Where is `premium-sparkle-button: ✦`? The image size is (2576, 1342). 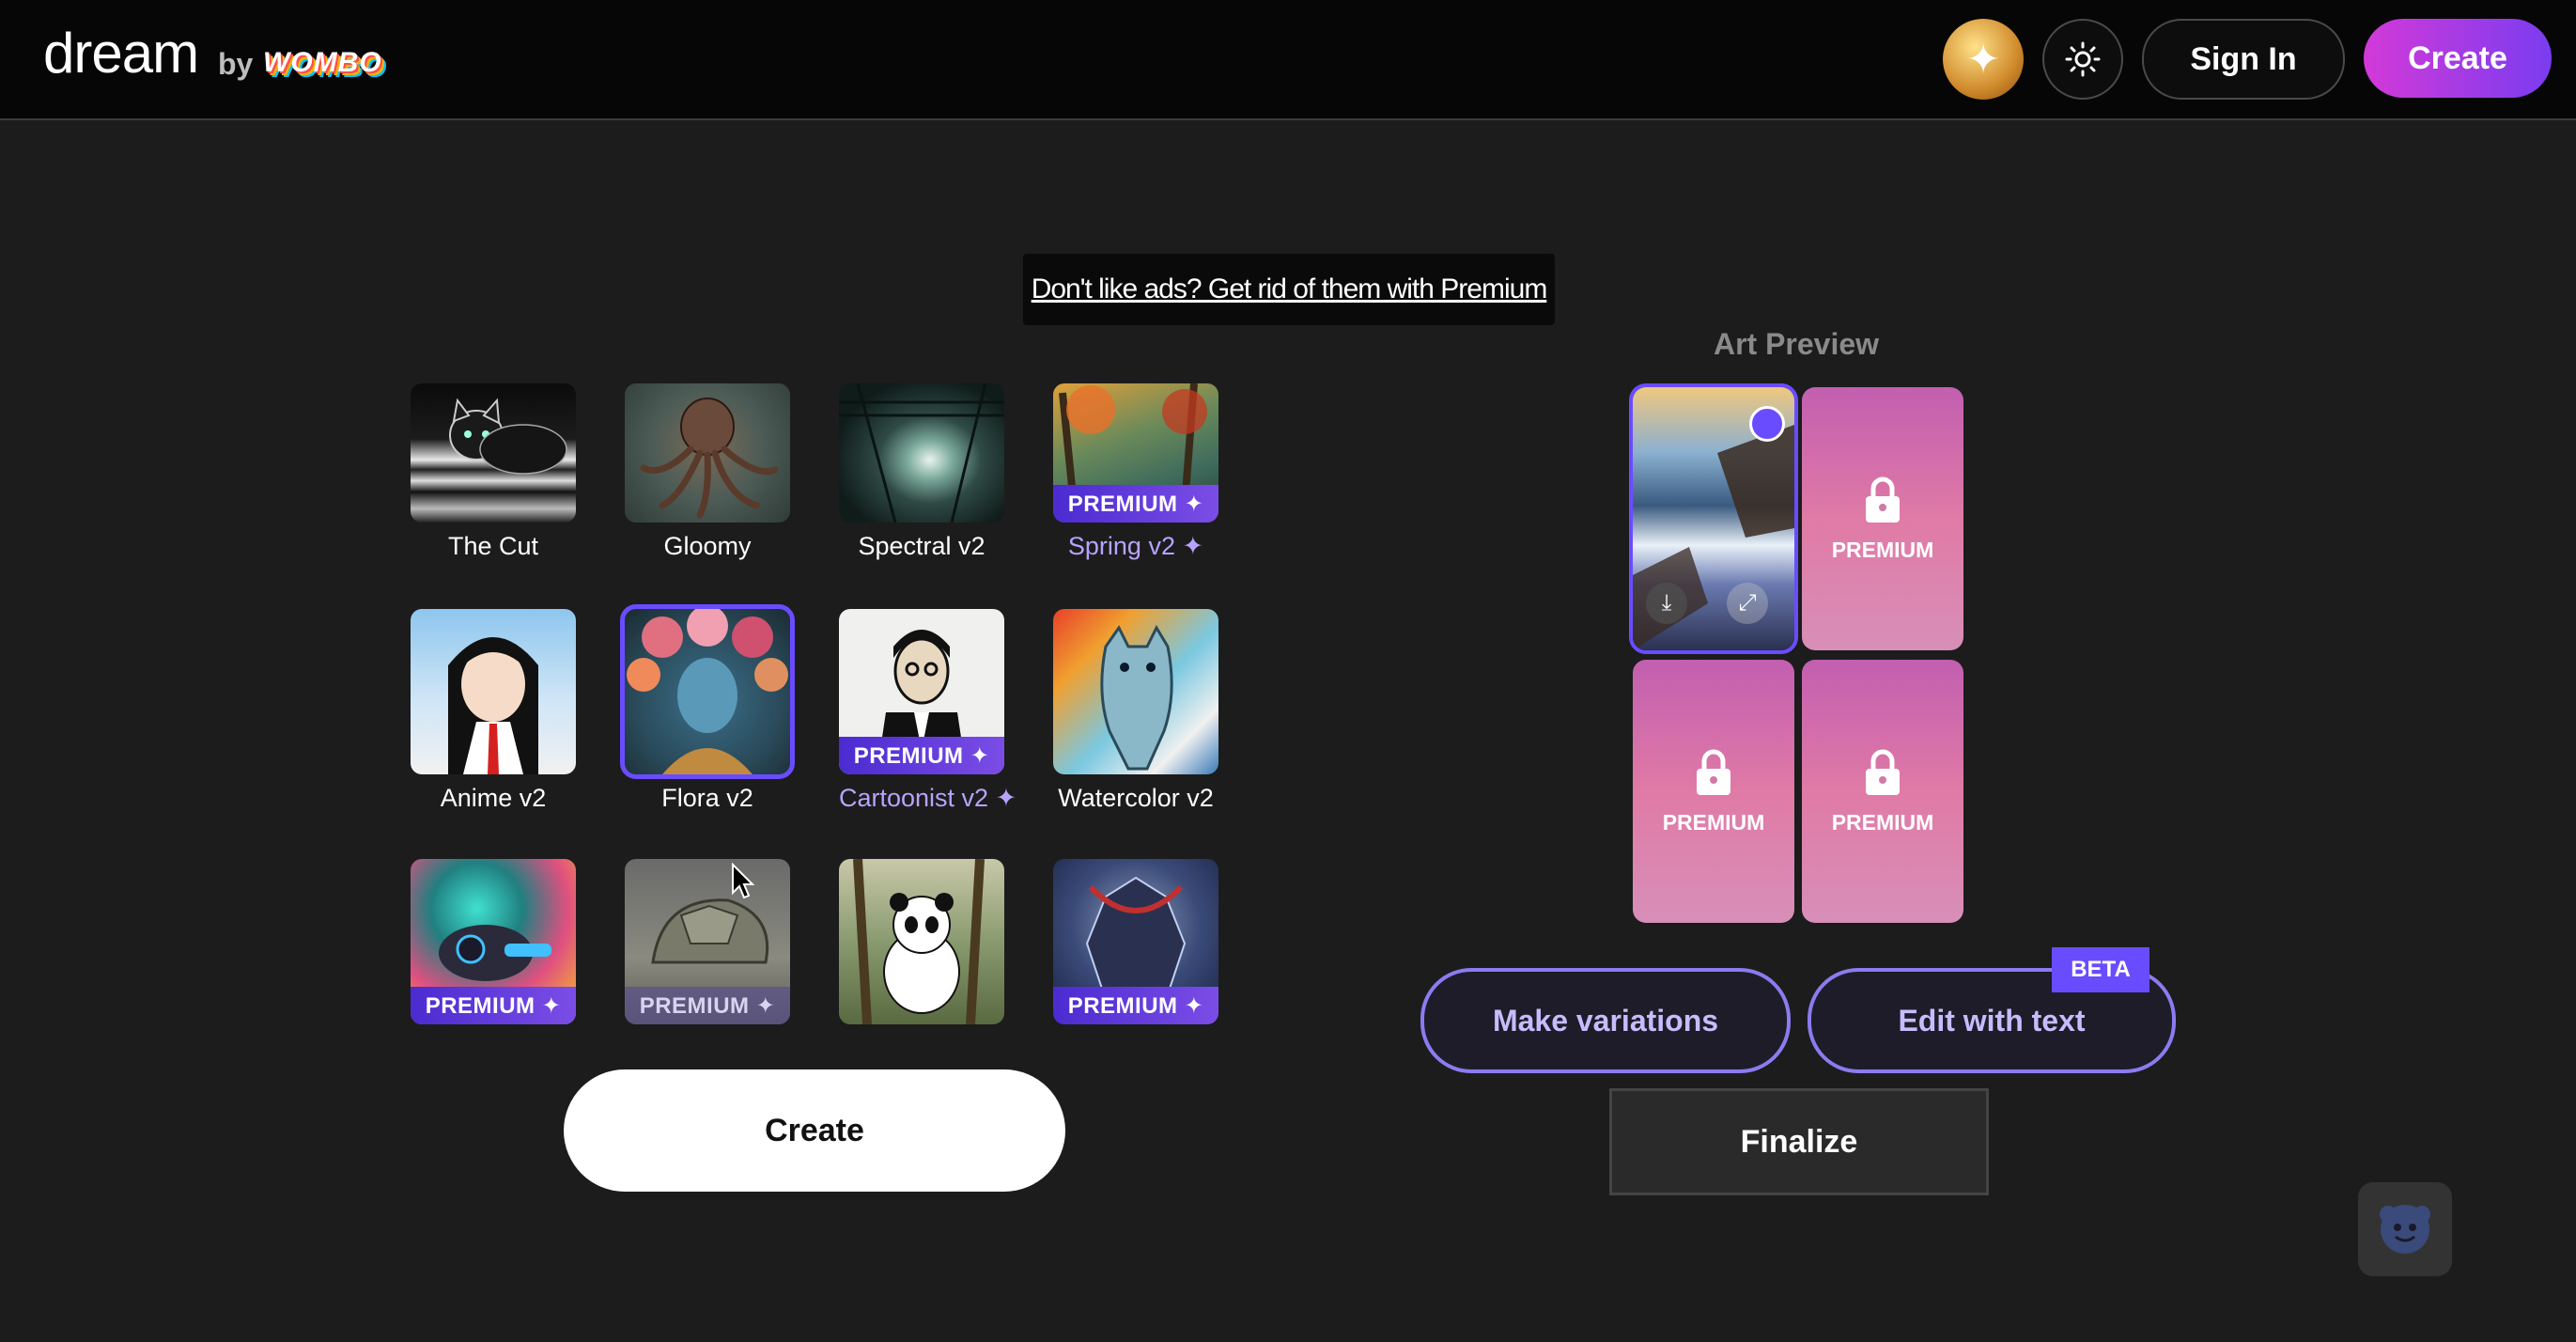
premium-sparkle-button: ✦ is located at coordinates (1984, 59).